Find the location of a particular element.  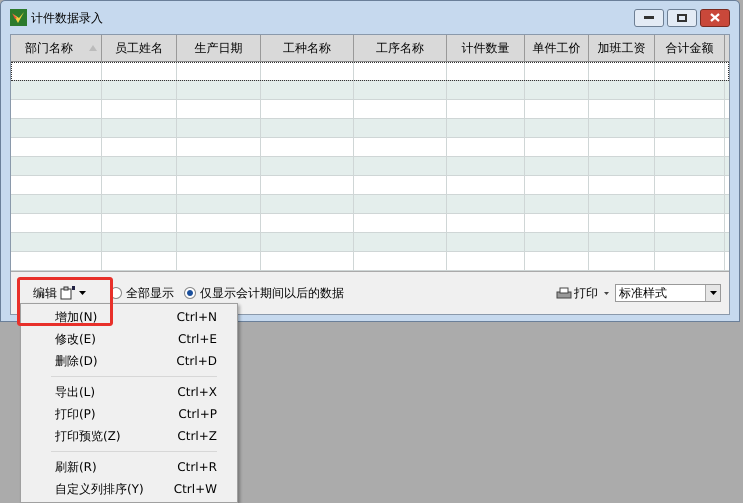

menu-item: 删除(D) Ctrl+D is located at coordinates (134, 361).